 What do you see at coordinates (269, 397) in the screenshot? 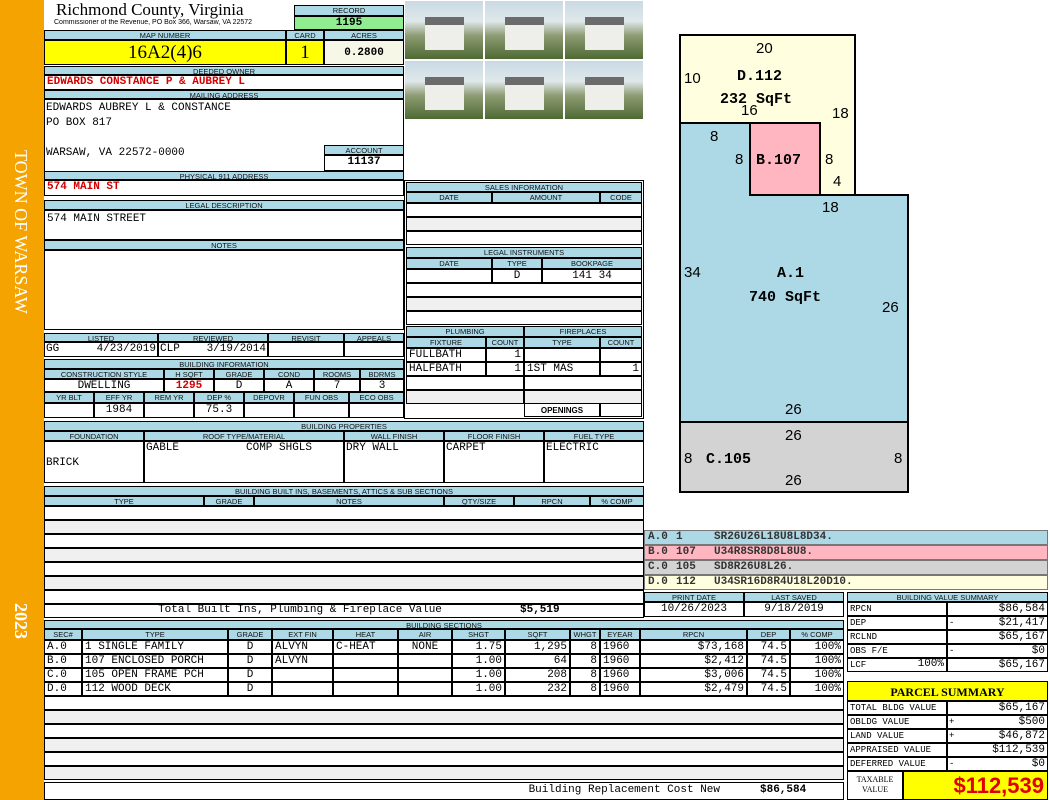
I see `building-info-header: DEPOVR` at bounding box center [269, 397].